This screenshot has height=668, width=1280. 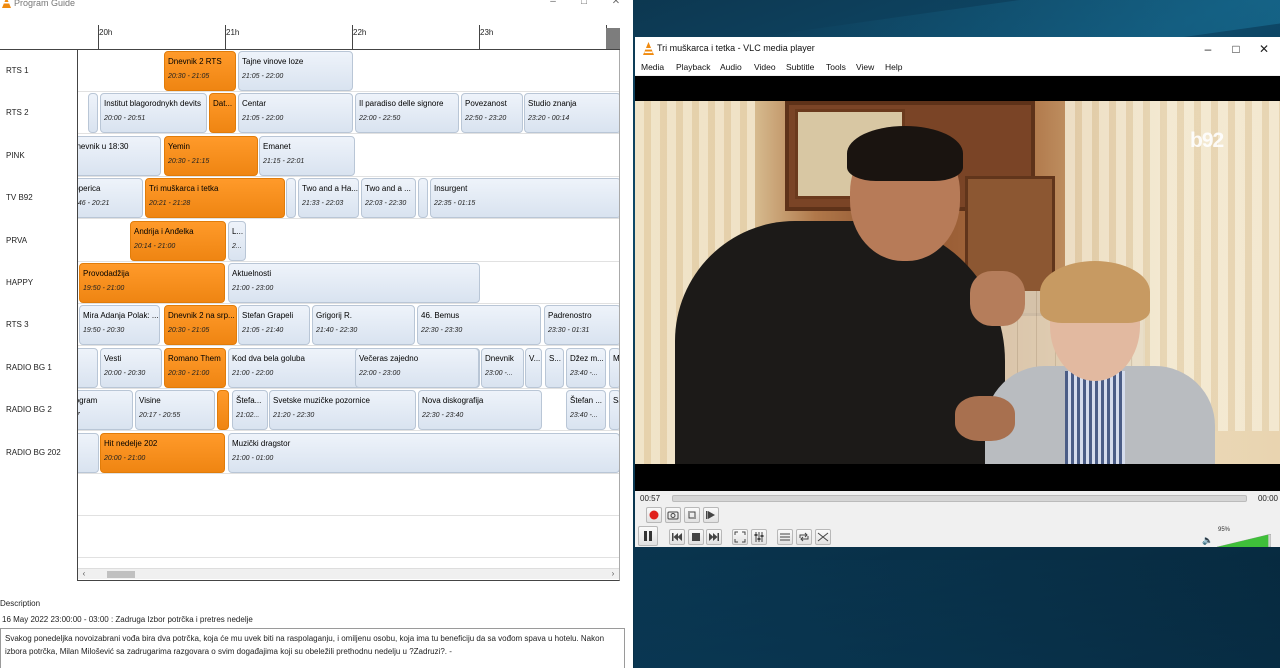 I want to click on program-block: Romano Them 20:30 - 21:00, so click(x=195, y=368).